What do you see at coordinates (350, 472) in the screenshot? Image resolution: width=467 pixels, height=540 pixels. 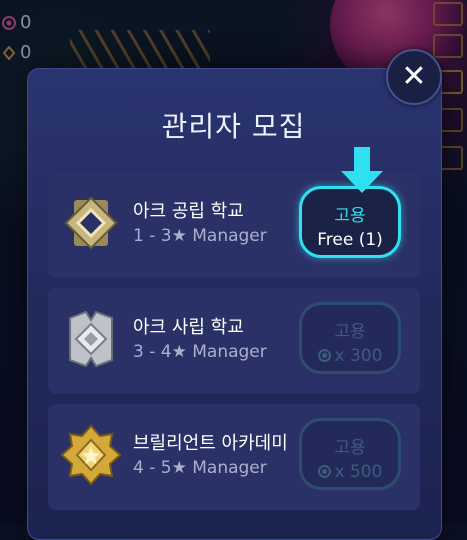 I see `hire-price: x 500` at bounding box center [350, 472].